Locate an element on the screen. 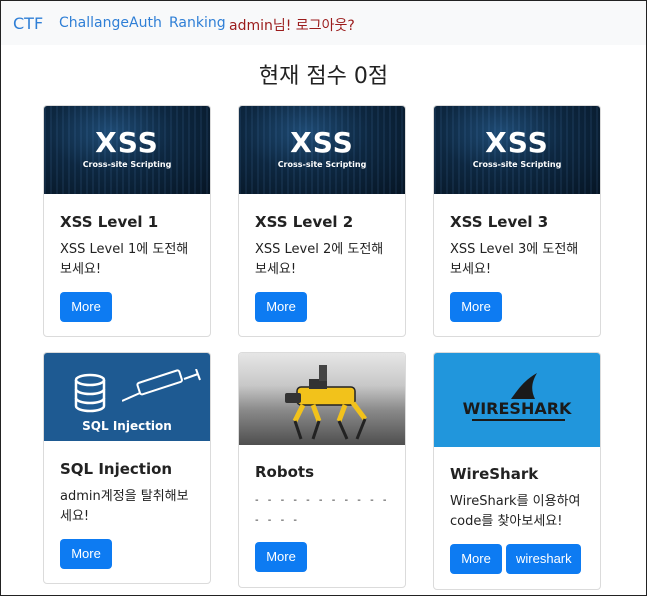 This screenshot has height=596, width=647. card-title: SQL Injection is located at coordinates (116, 469).